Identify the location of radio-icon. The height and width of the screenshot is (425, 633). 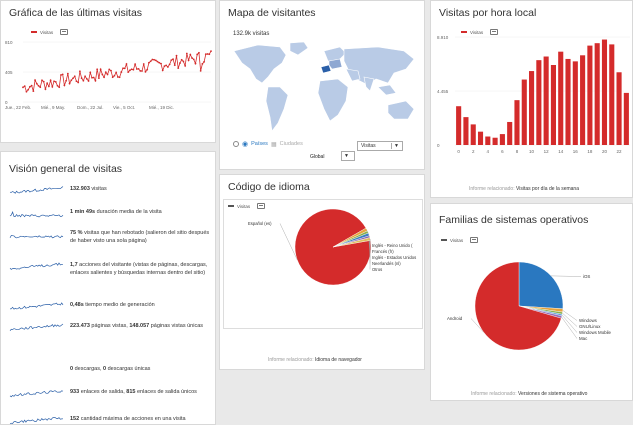
(236, 144).